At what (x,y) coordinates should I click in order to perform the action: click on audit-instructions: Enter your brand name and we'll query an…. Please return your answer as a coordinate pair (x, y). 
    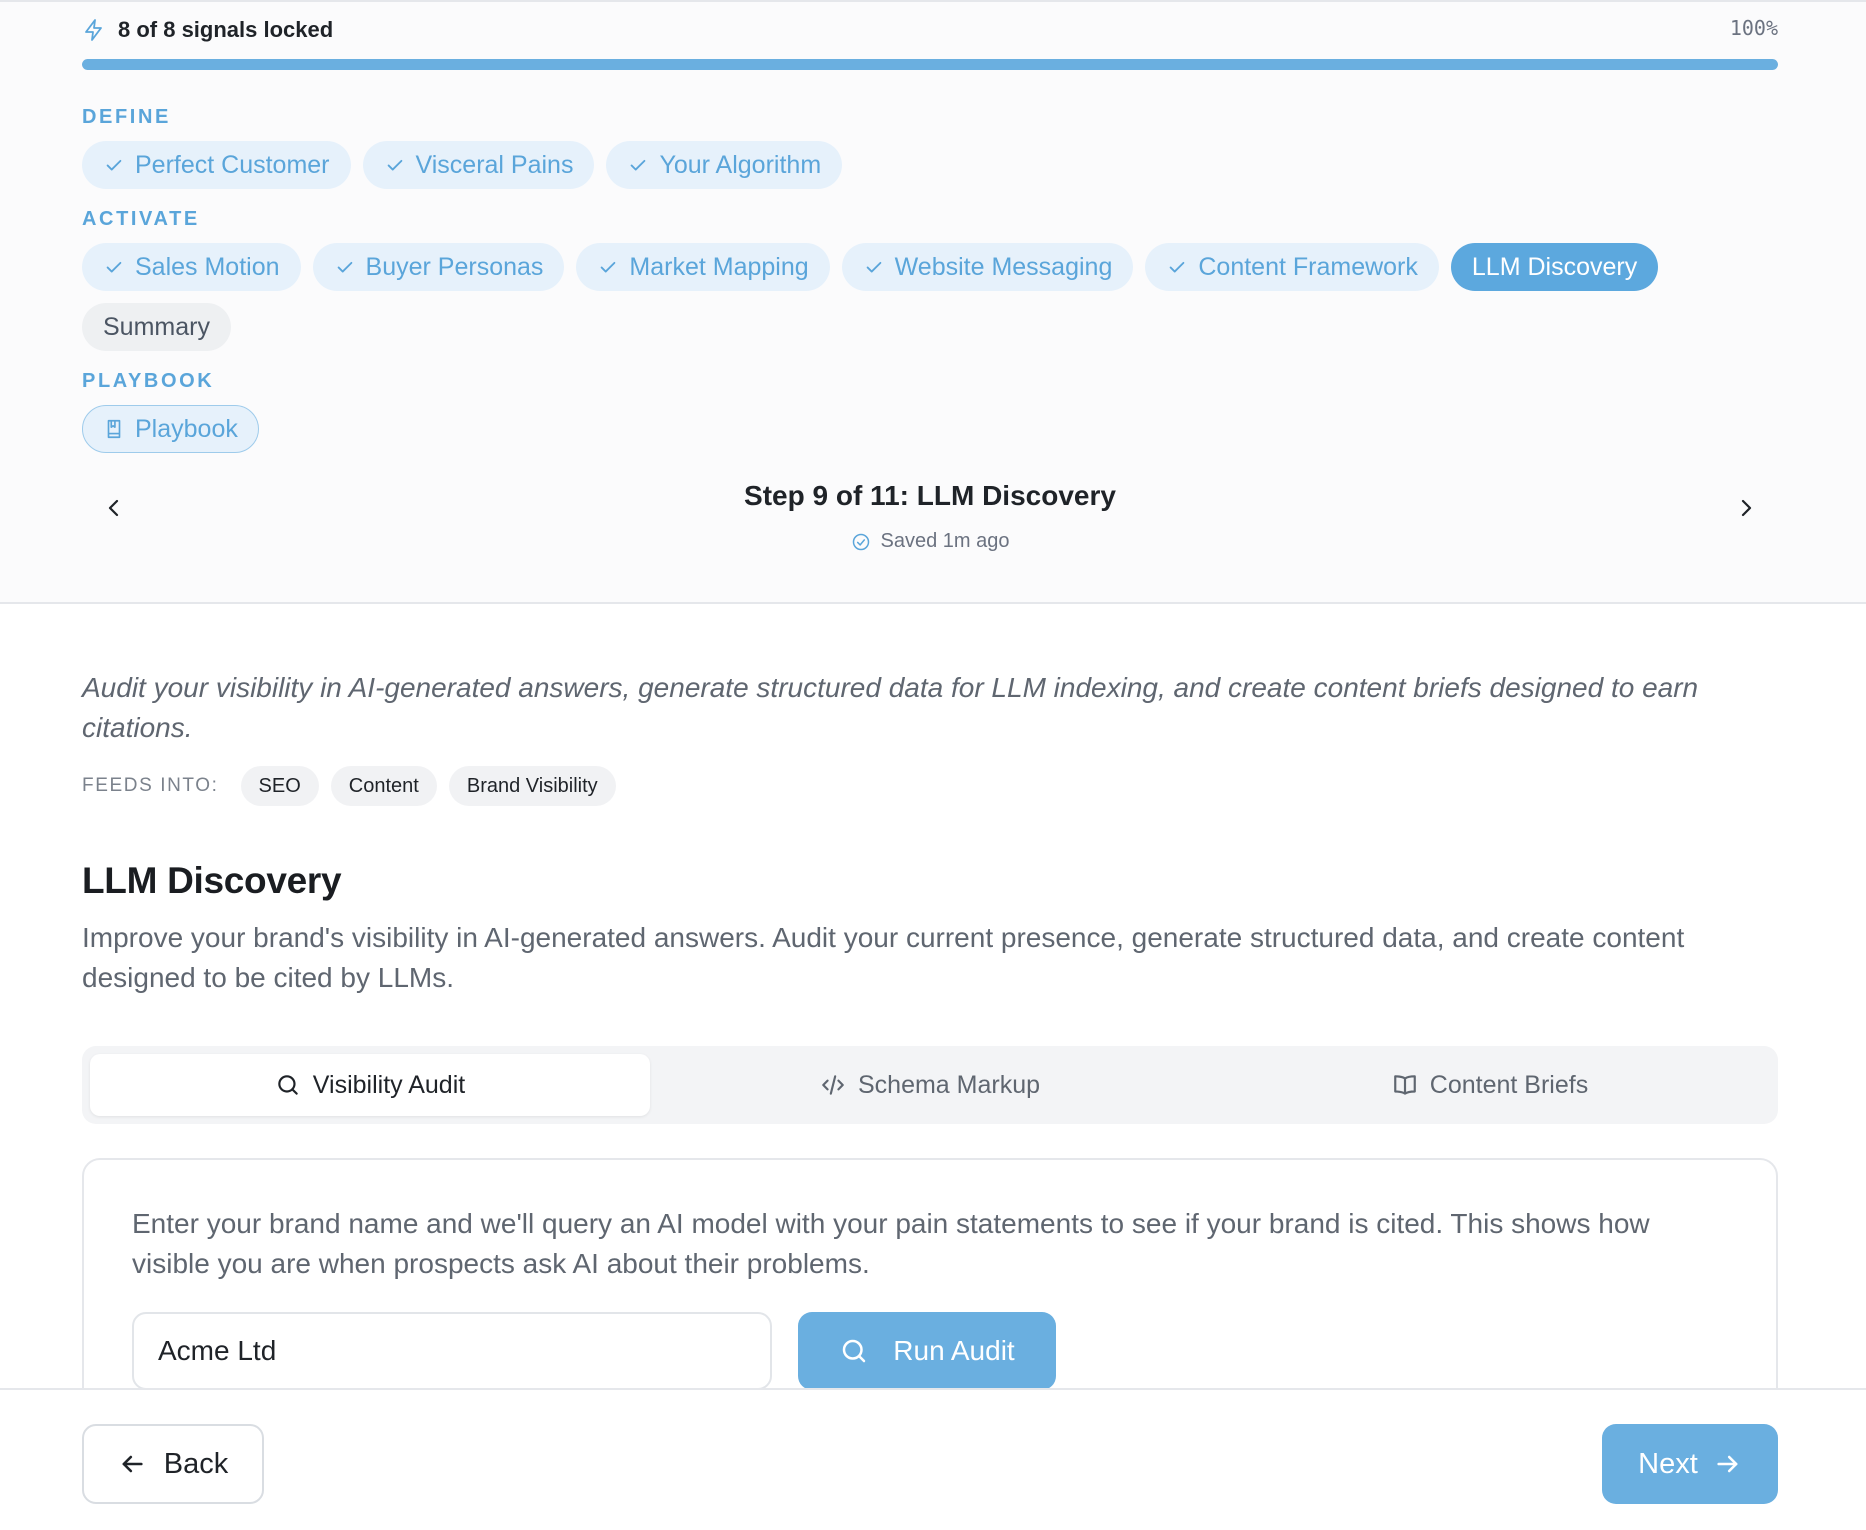
    Looking at the image, I should click on (891, 1243).